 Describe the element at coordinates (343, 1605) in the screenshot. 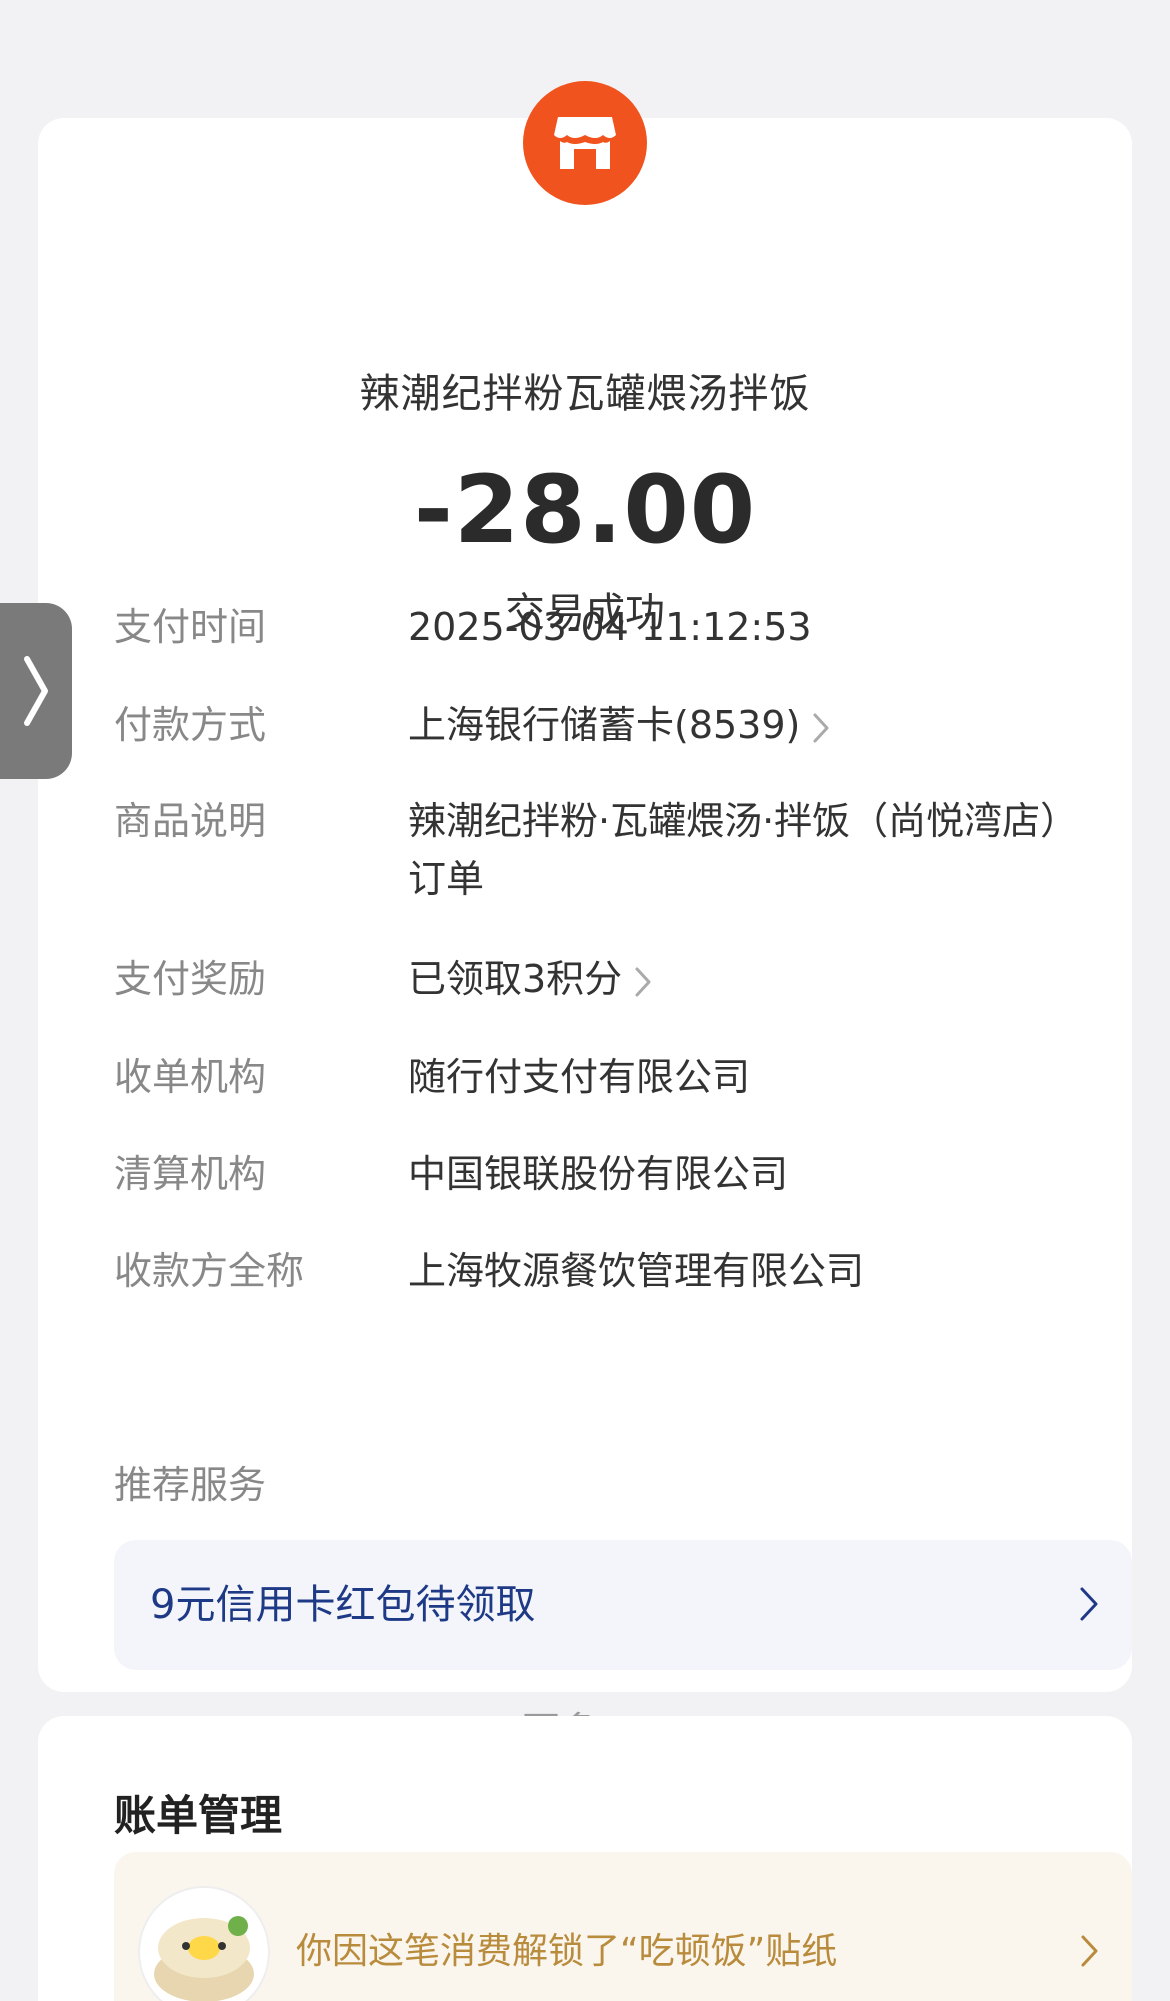

I see `promo-text: 9元信用卡红包待领取` at that location.